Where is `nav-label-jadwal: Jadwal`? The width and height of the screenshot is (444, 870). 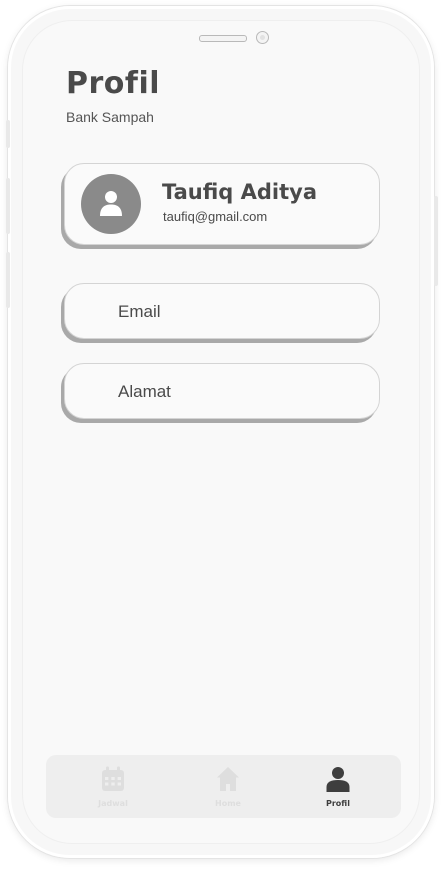
nav-label-jadwal: Jadwal is located at coordinates (113, 803).